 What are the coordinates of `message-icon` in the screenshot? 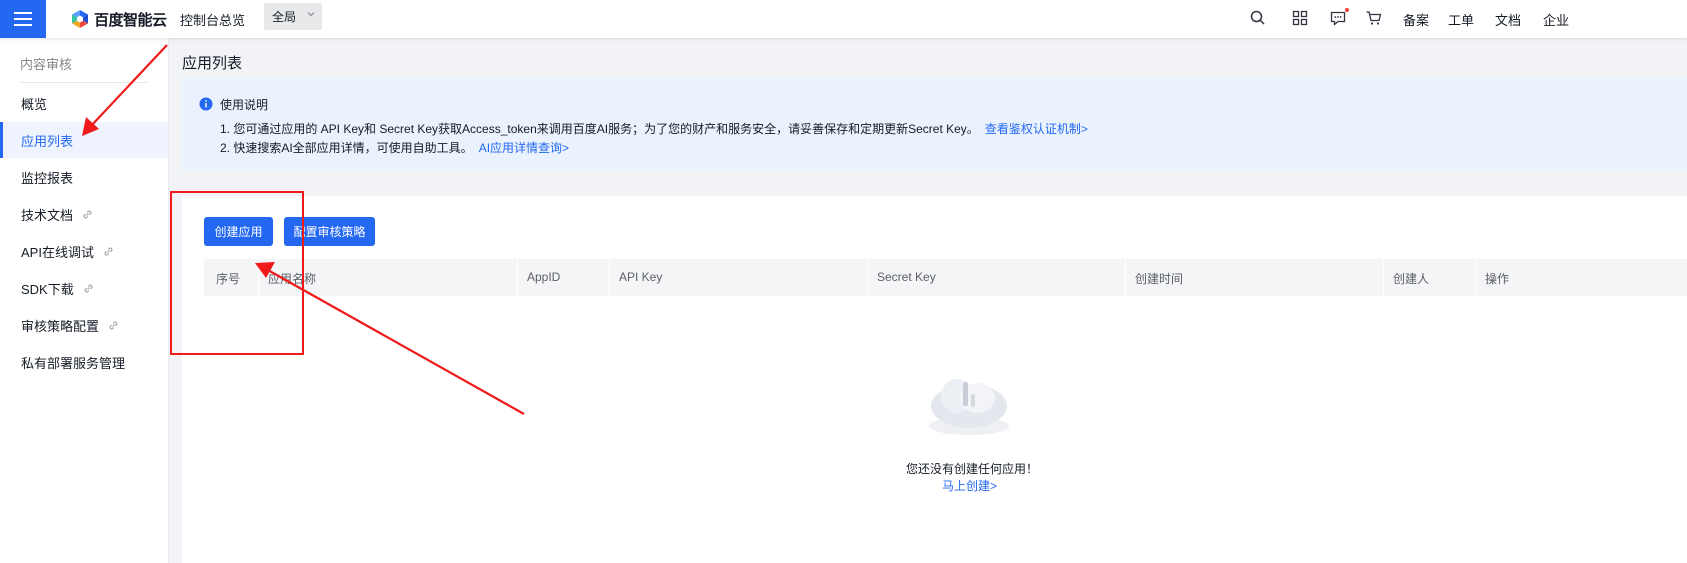 It's located at (1338, 18).